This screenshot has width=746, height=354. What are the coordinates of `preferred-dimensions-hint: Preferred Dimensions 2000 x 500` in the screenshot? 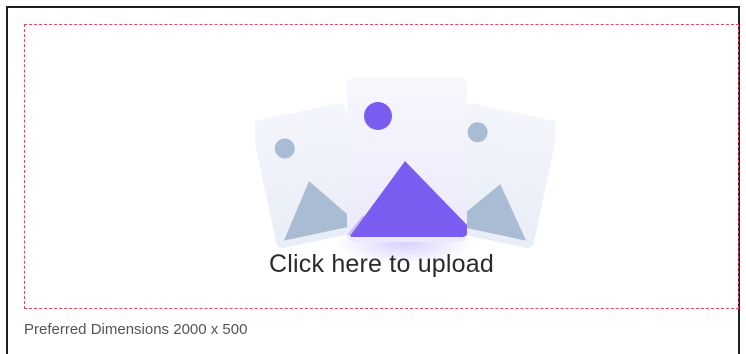 It's located at (136, 329).